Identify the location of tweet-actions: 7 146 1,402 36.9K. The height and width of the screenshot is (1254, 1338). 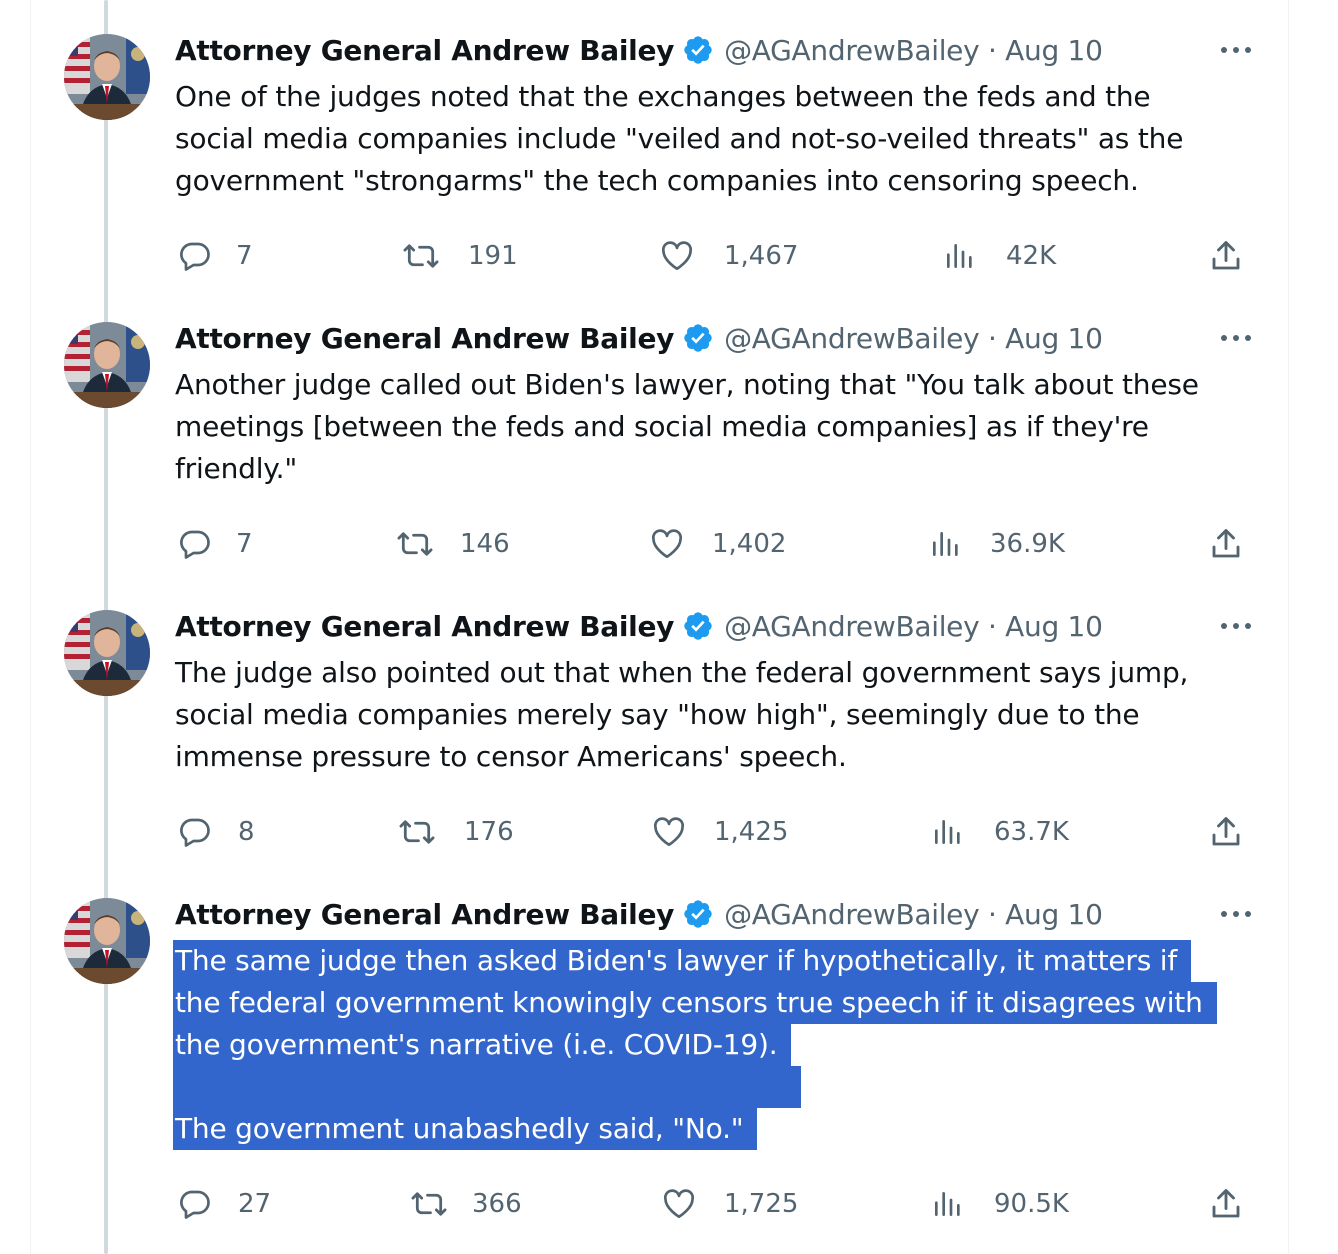
(669, 544).